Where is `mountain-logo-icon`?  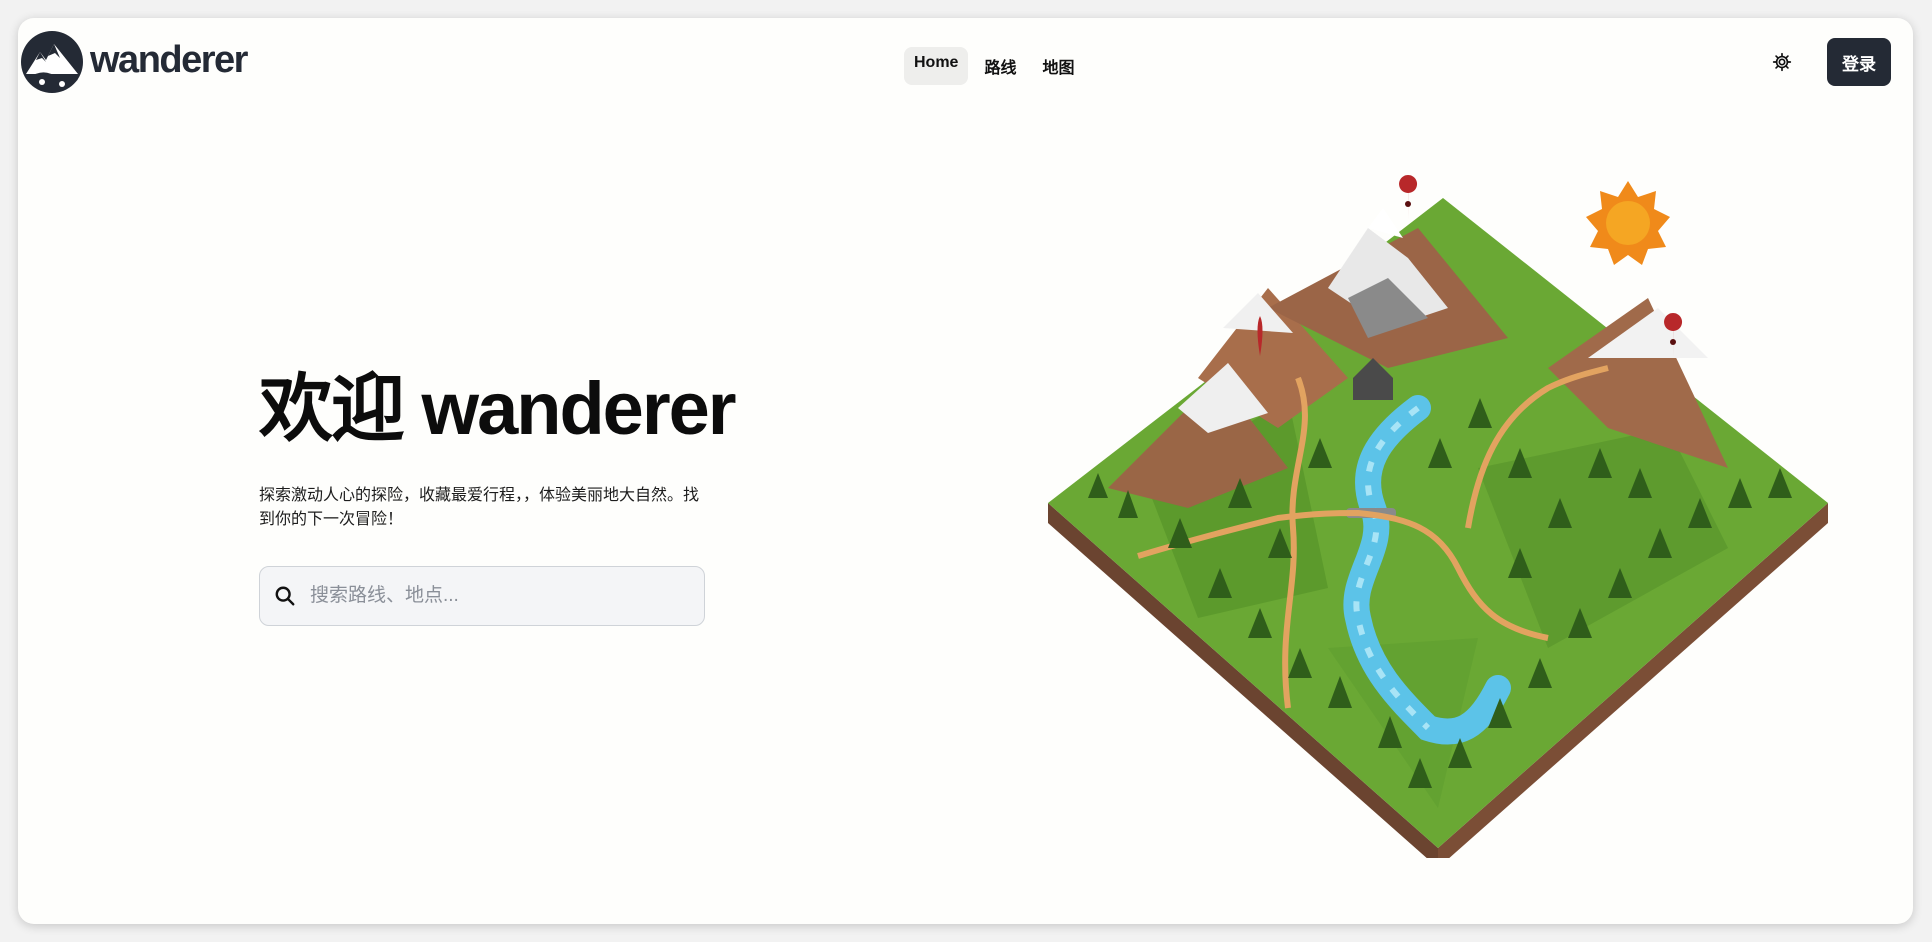
mountain-logo-icon is located at coordinates (52, 62).